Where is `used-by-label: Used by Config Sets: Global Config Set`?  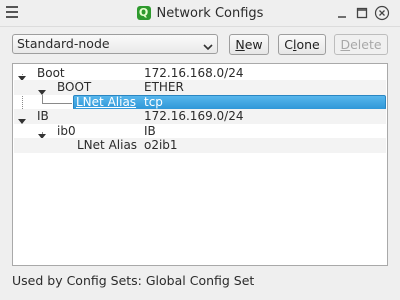
used-by-label: Used by Config Sets: Global Config Set is located at coordinates (133, 280).